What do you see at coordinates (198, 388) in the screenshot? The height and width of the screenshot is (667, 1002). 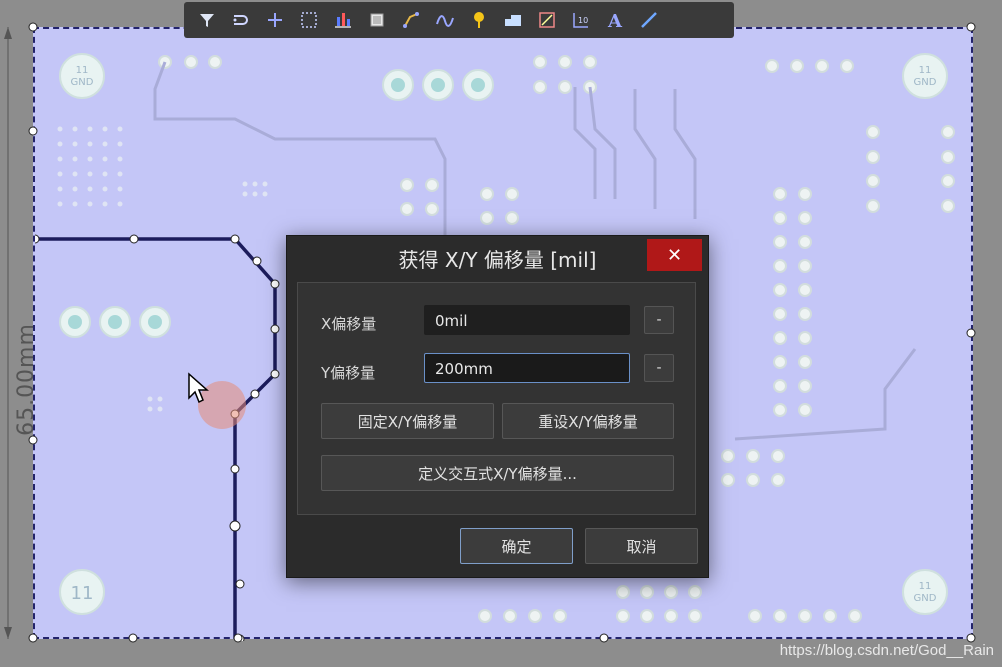 I see `arrow-cursor-icon` at bounding box center [198, 388].